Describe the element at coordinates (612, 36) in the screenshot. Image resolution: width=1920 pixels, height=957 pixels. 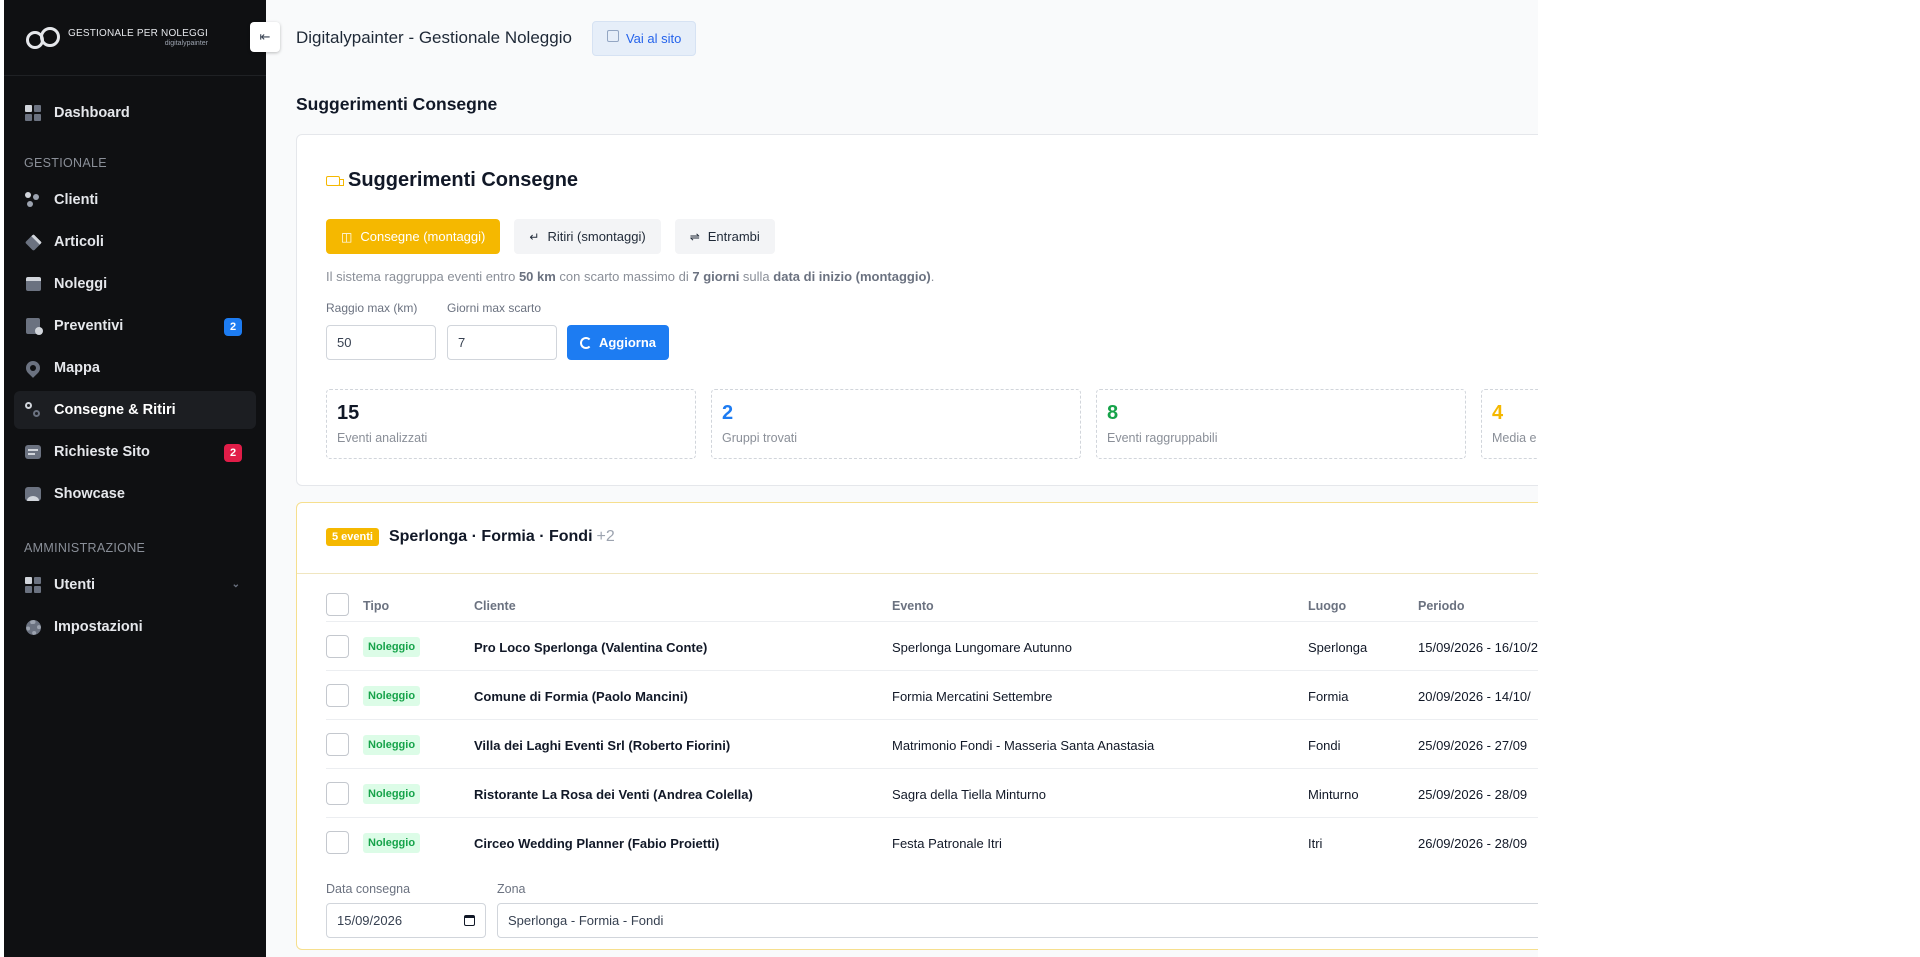
I see `edit-icon` at that location.